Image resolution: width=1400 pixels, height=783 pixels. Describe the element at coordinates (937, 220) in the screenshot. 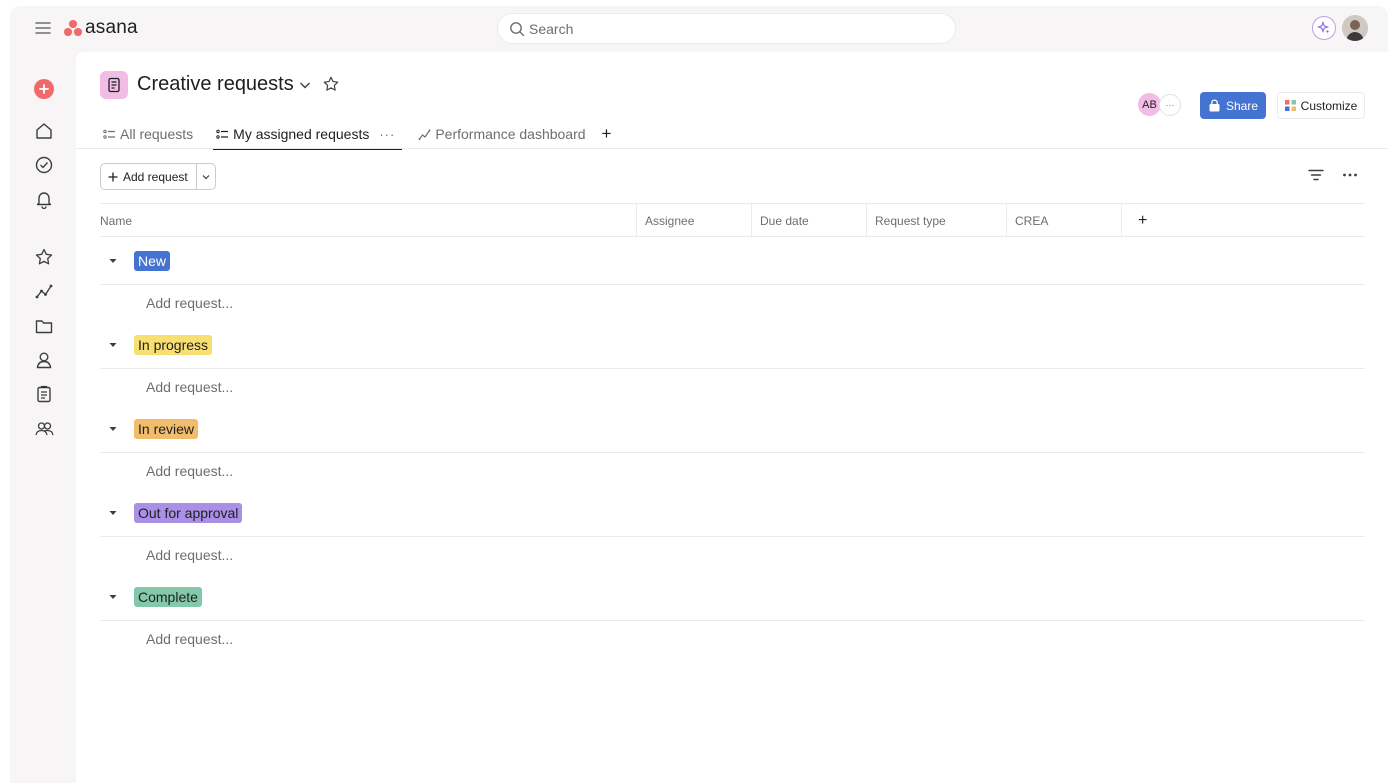

I see `column-request-type: Request type` at that location.